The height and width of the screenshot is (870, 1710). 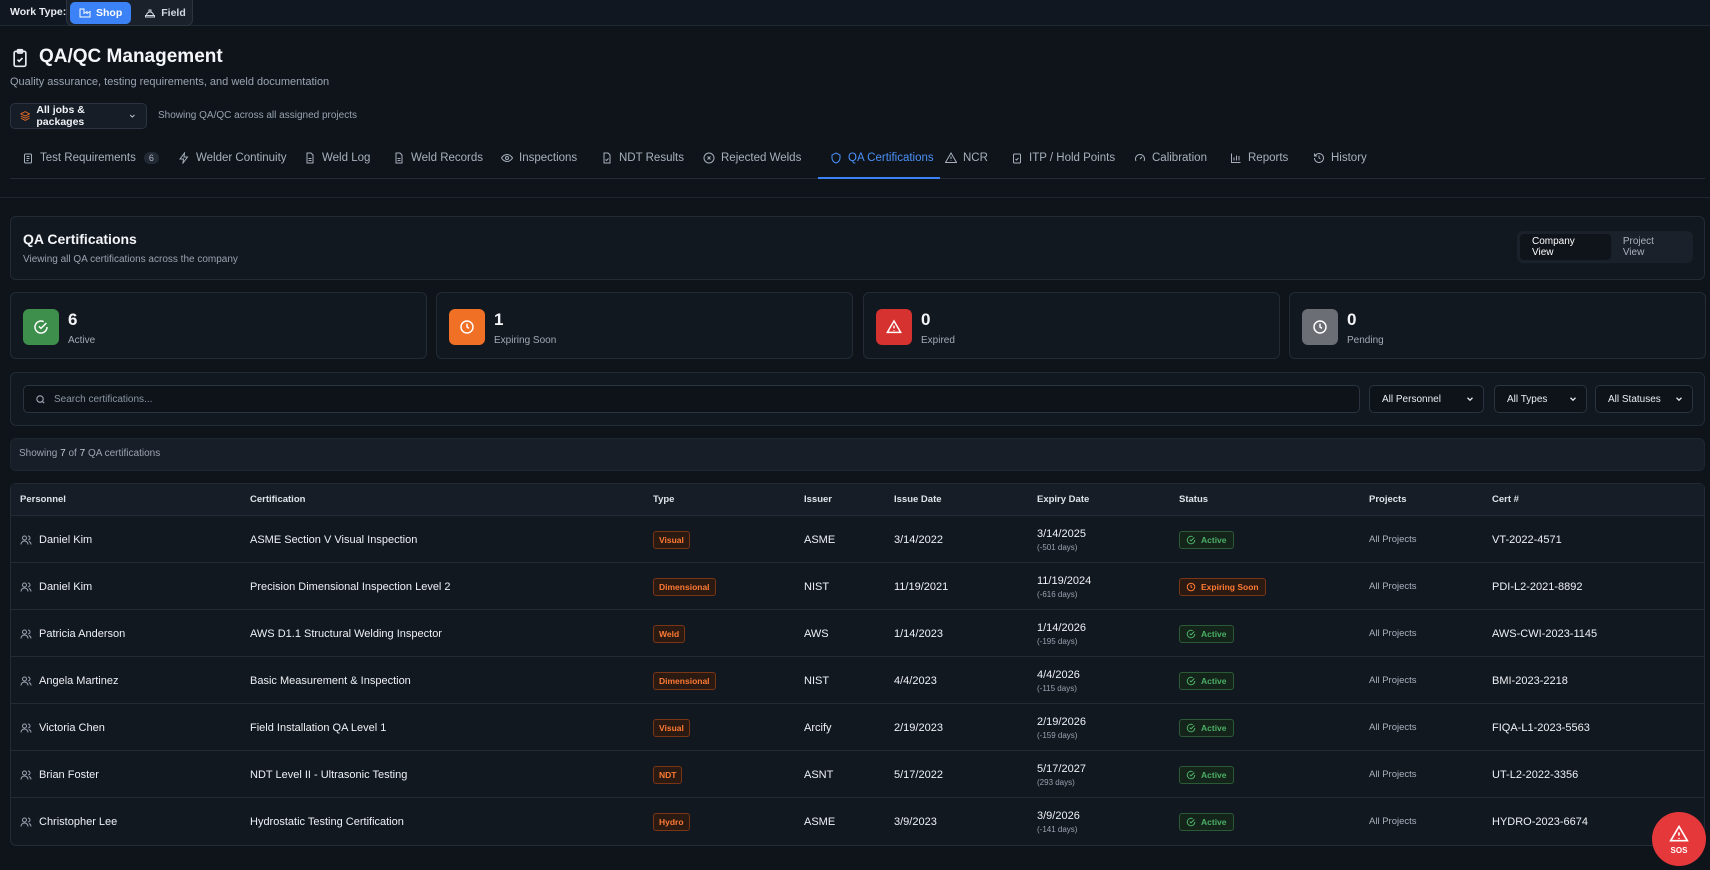 What do you see at coordinates (78, 821) in the screenshot?
I see `personnel-name: Christopher Lee` at bounding box center [78, 821].